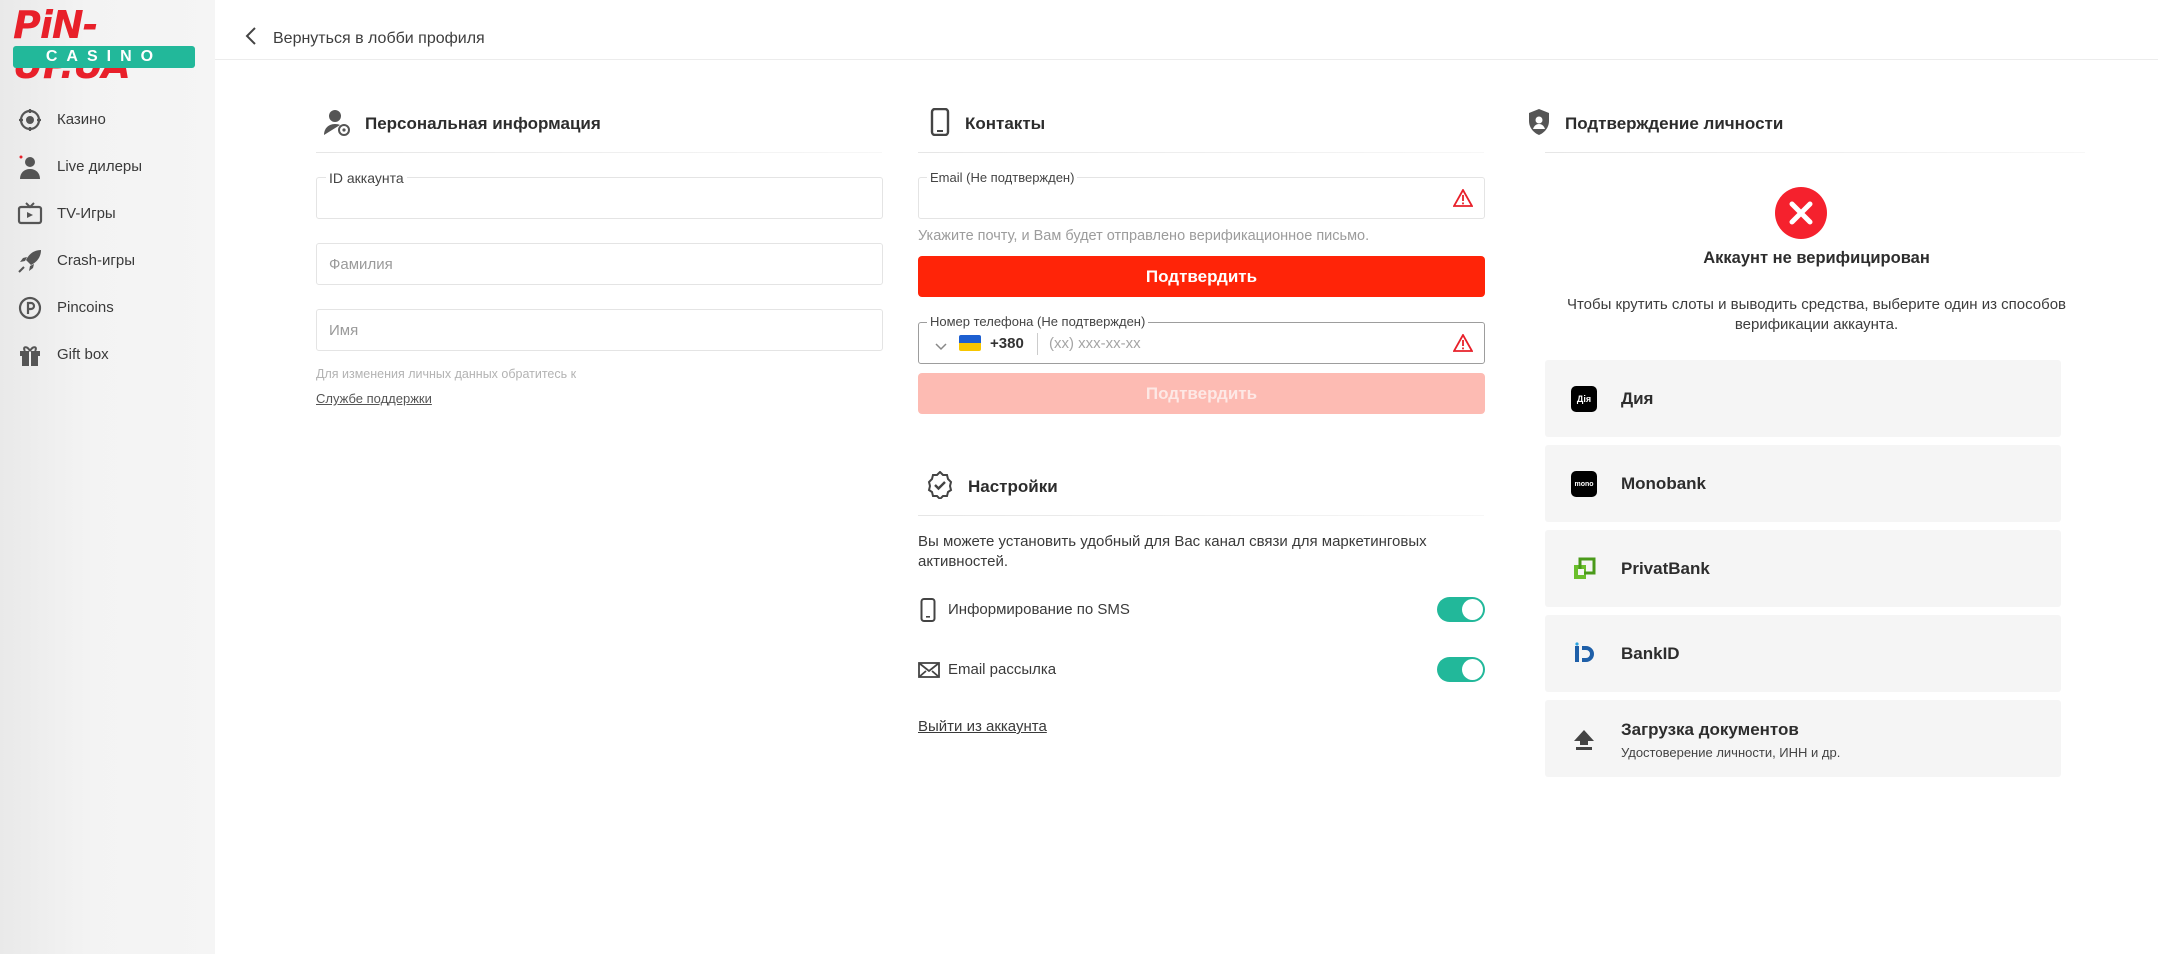  Describe the element at coordinates (86, 213) in the screenshot. I see `sidebar-item-label: TV-Игры` at that location.